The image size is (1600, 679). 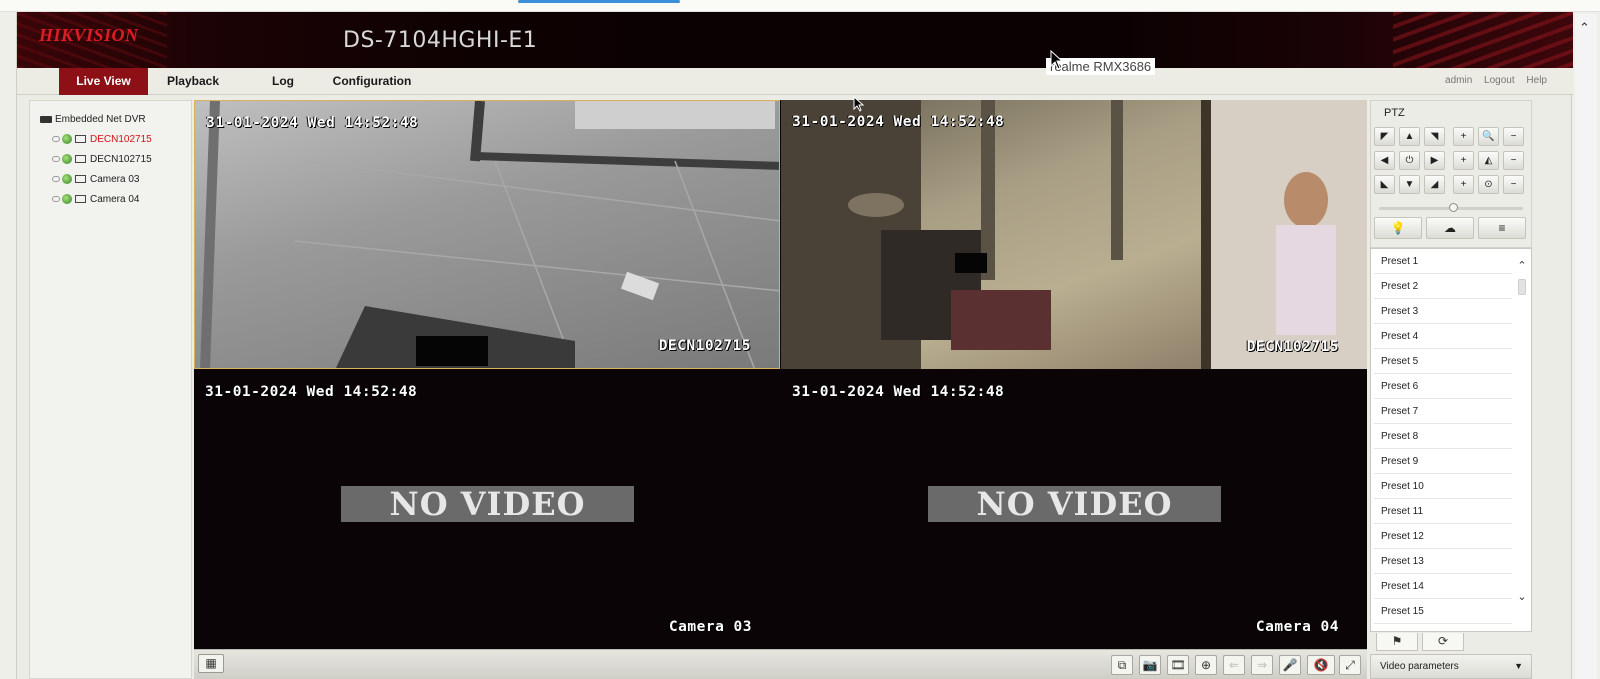 What do you see at coordinates (1443, 336) in the screenshot?
I see `preset-item: Preset 4` at bounding box center [1443, 336].